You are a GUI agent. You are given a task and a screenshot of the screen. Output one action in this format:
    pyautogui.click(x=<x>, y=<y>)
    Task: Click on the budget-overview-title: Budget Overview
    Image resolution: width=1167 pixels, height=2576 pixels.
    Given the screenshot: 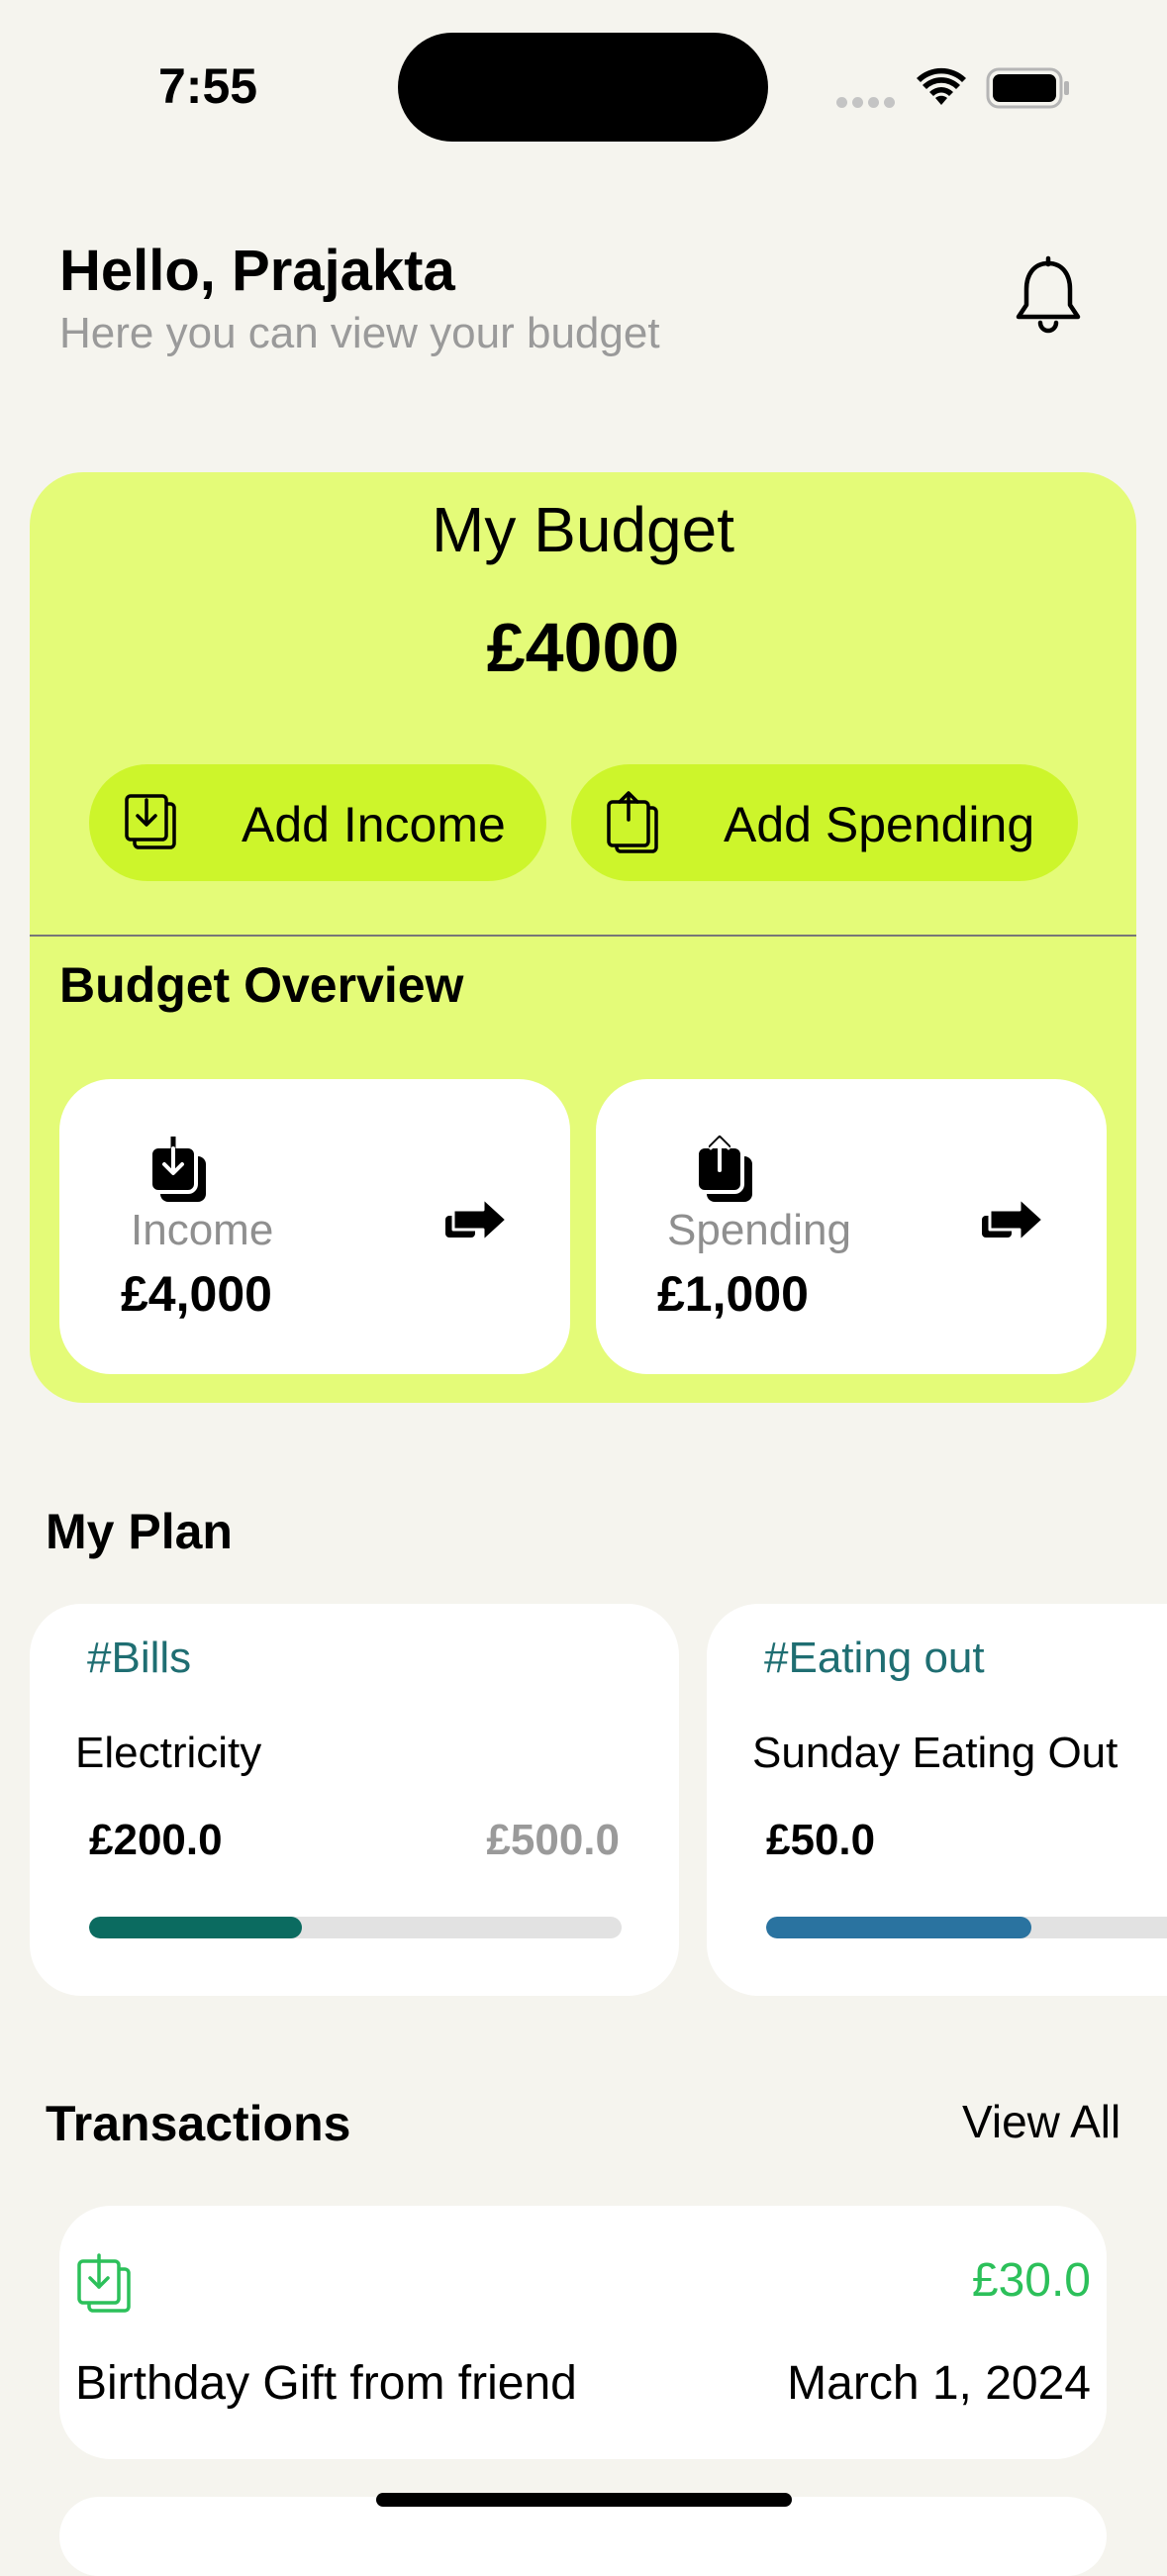 What is the action you would take?
    pyautogui.click(x=261, y=985)
    